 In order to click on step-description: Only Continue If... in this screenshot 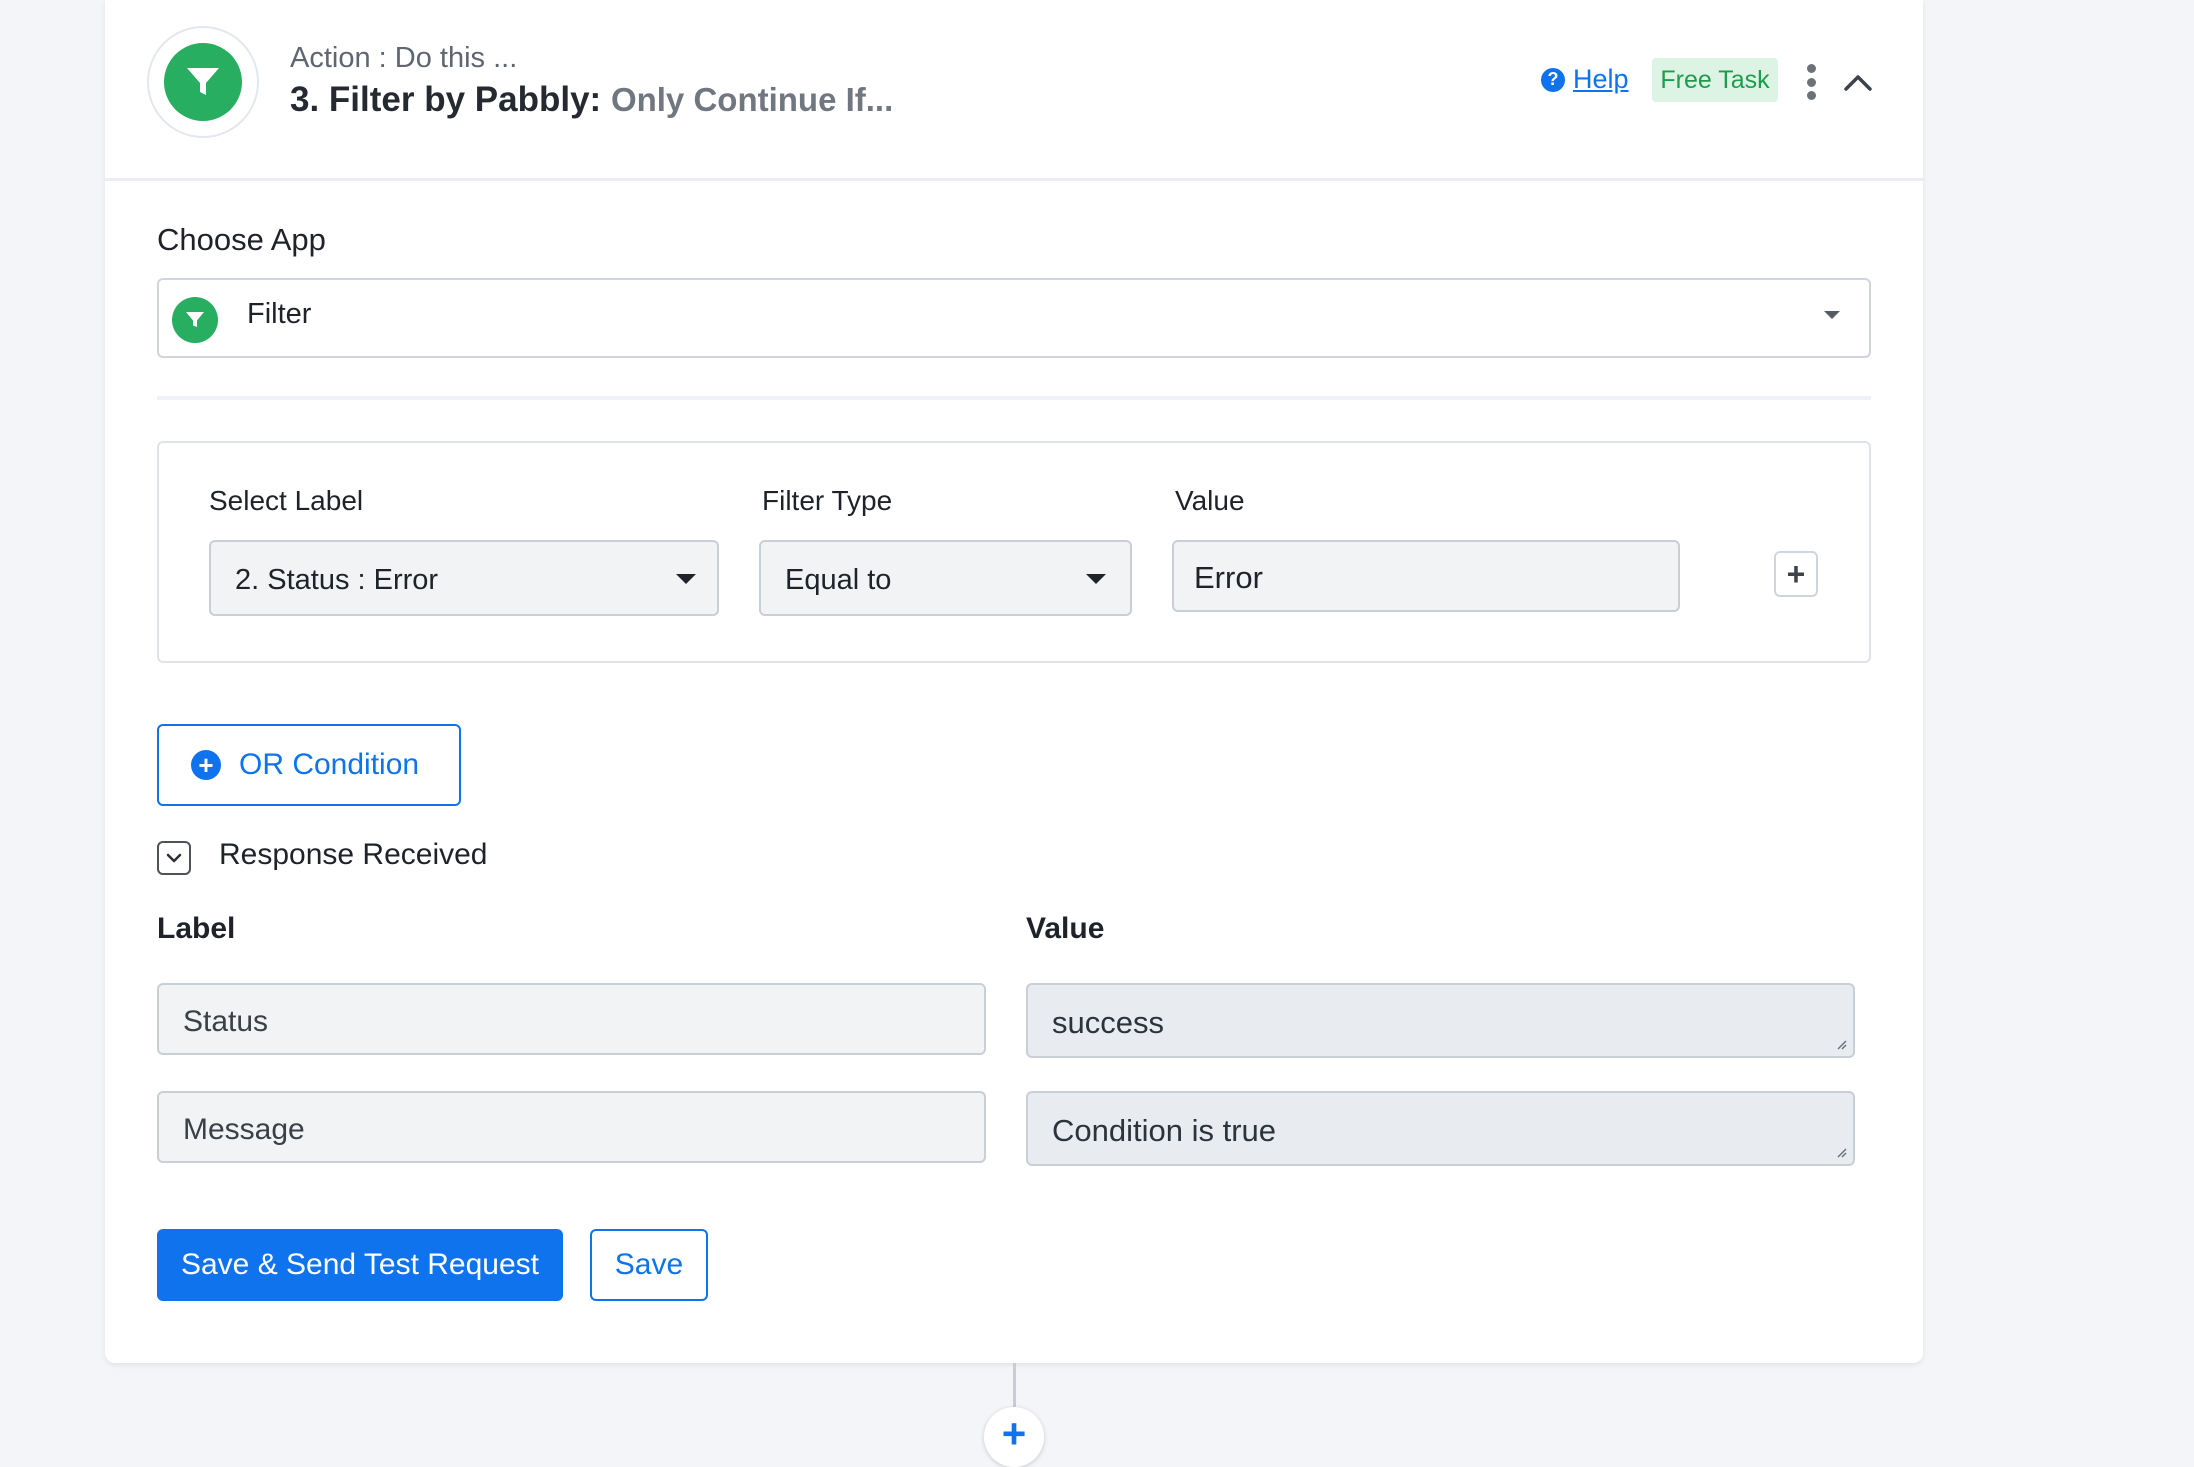, I will do `click(752, 99)`.